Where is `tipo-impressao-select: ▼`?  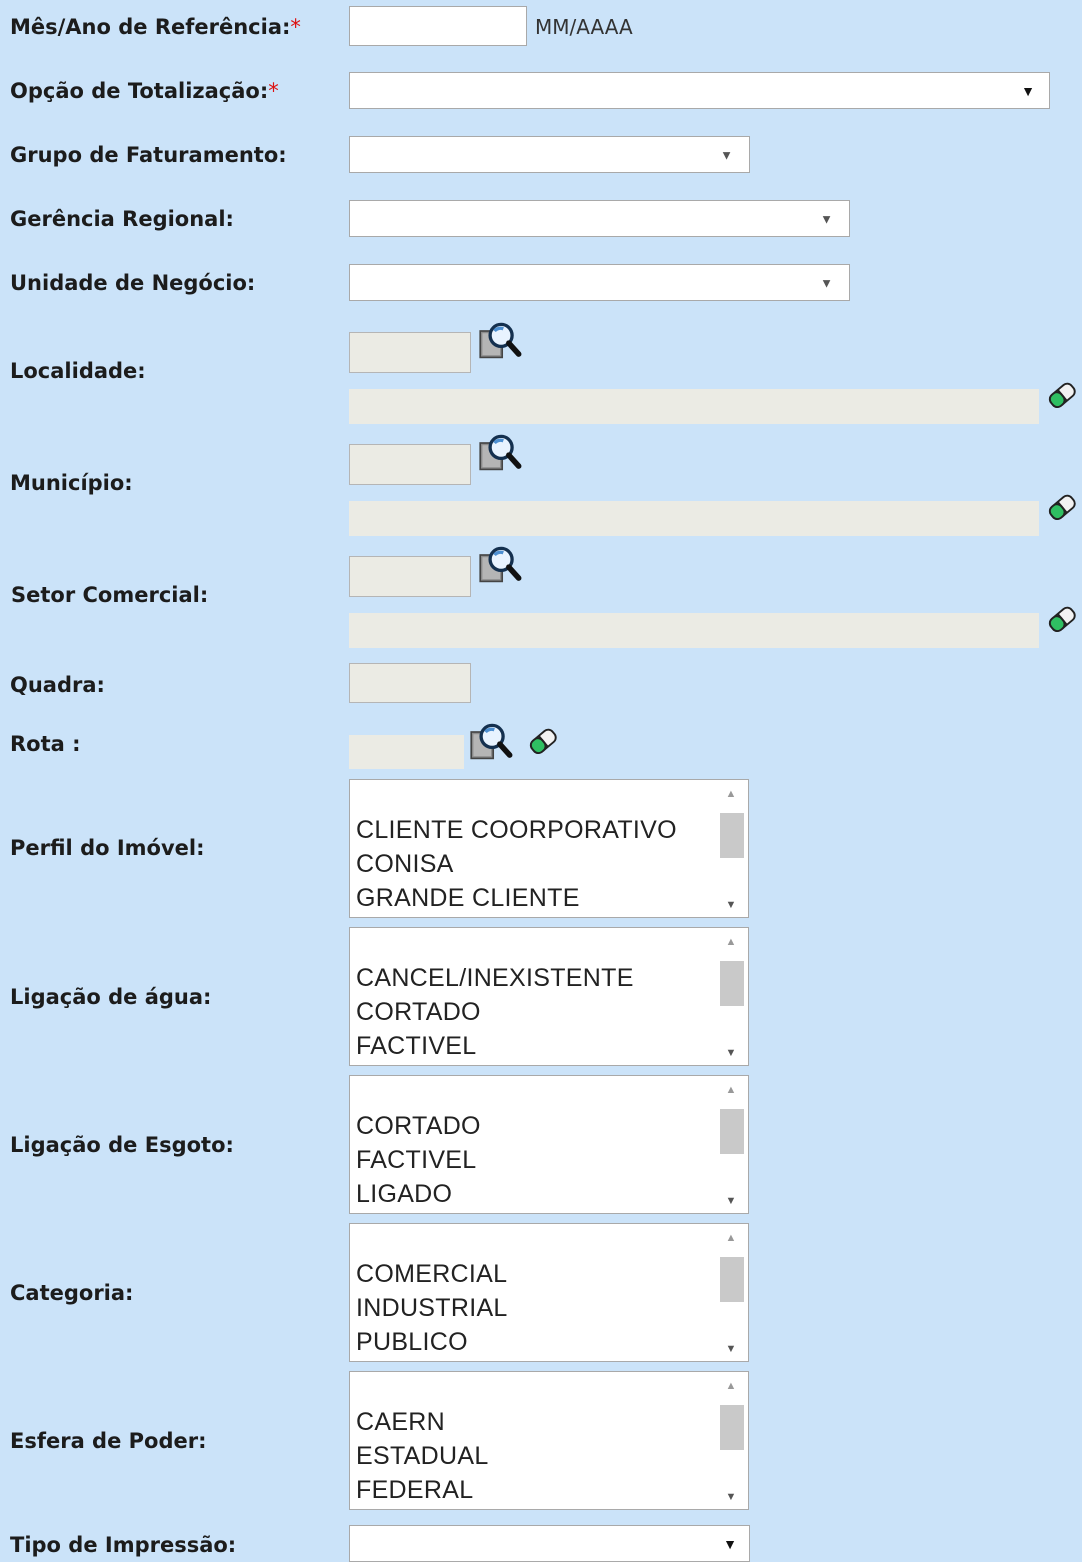 tipo-impressao-select: ▼ is located at coordinates (549, 1543).